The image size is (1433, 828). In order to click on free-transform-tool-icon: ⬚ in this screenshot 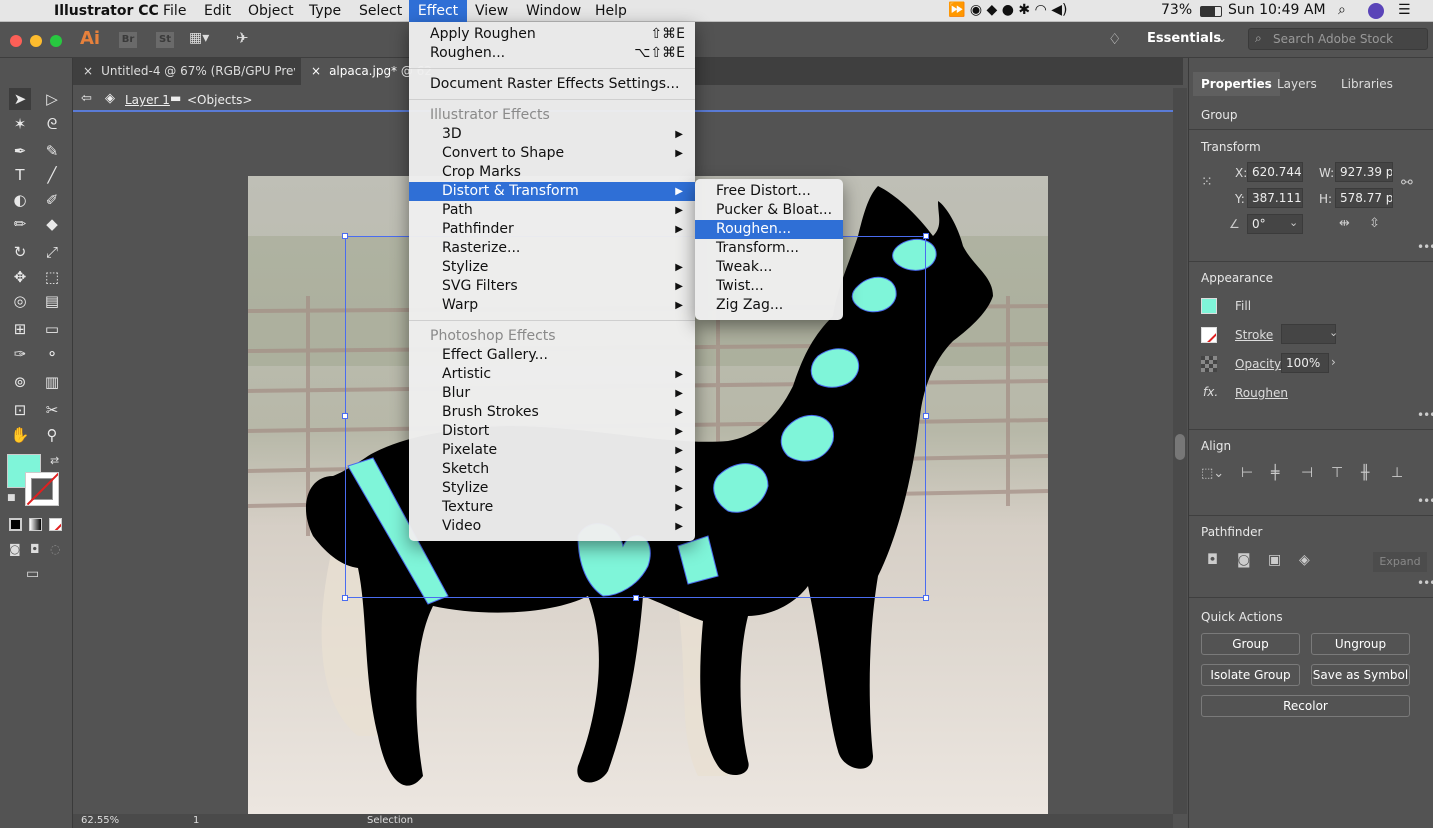, I will do `click(52, 277)`.